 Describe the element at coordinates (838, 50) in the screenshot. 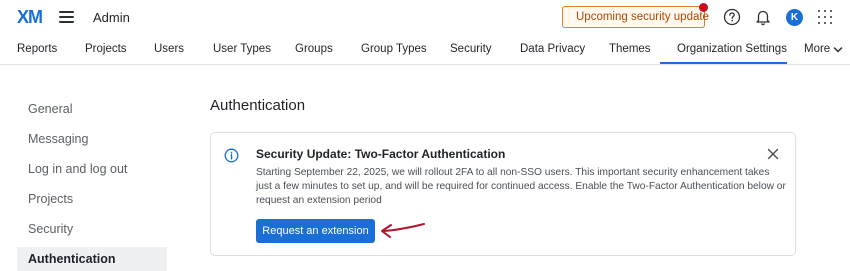

I see `chevron-down-icon` at that location.